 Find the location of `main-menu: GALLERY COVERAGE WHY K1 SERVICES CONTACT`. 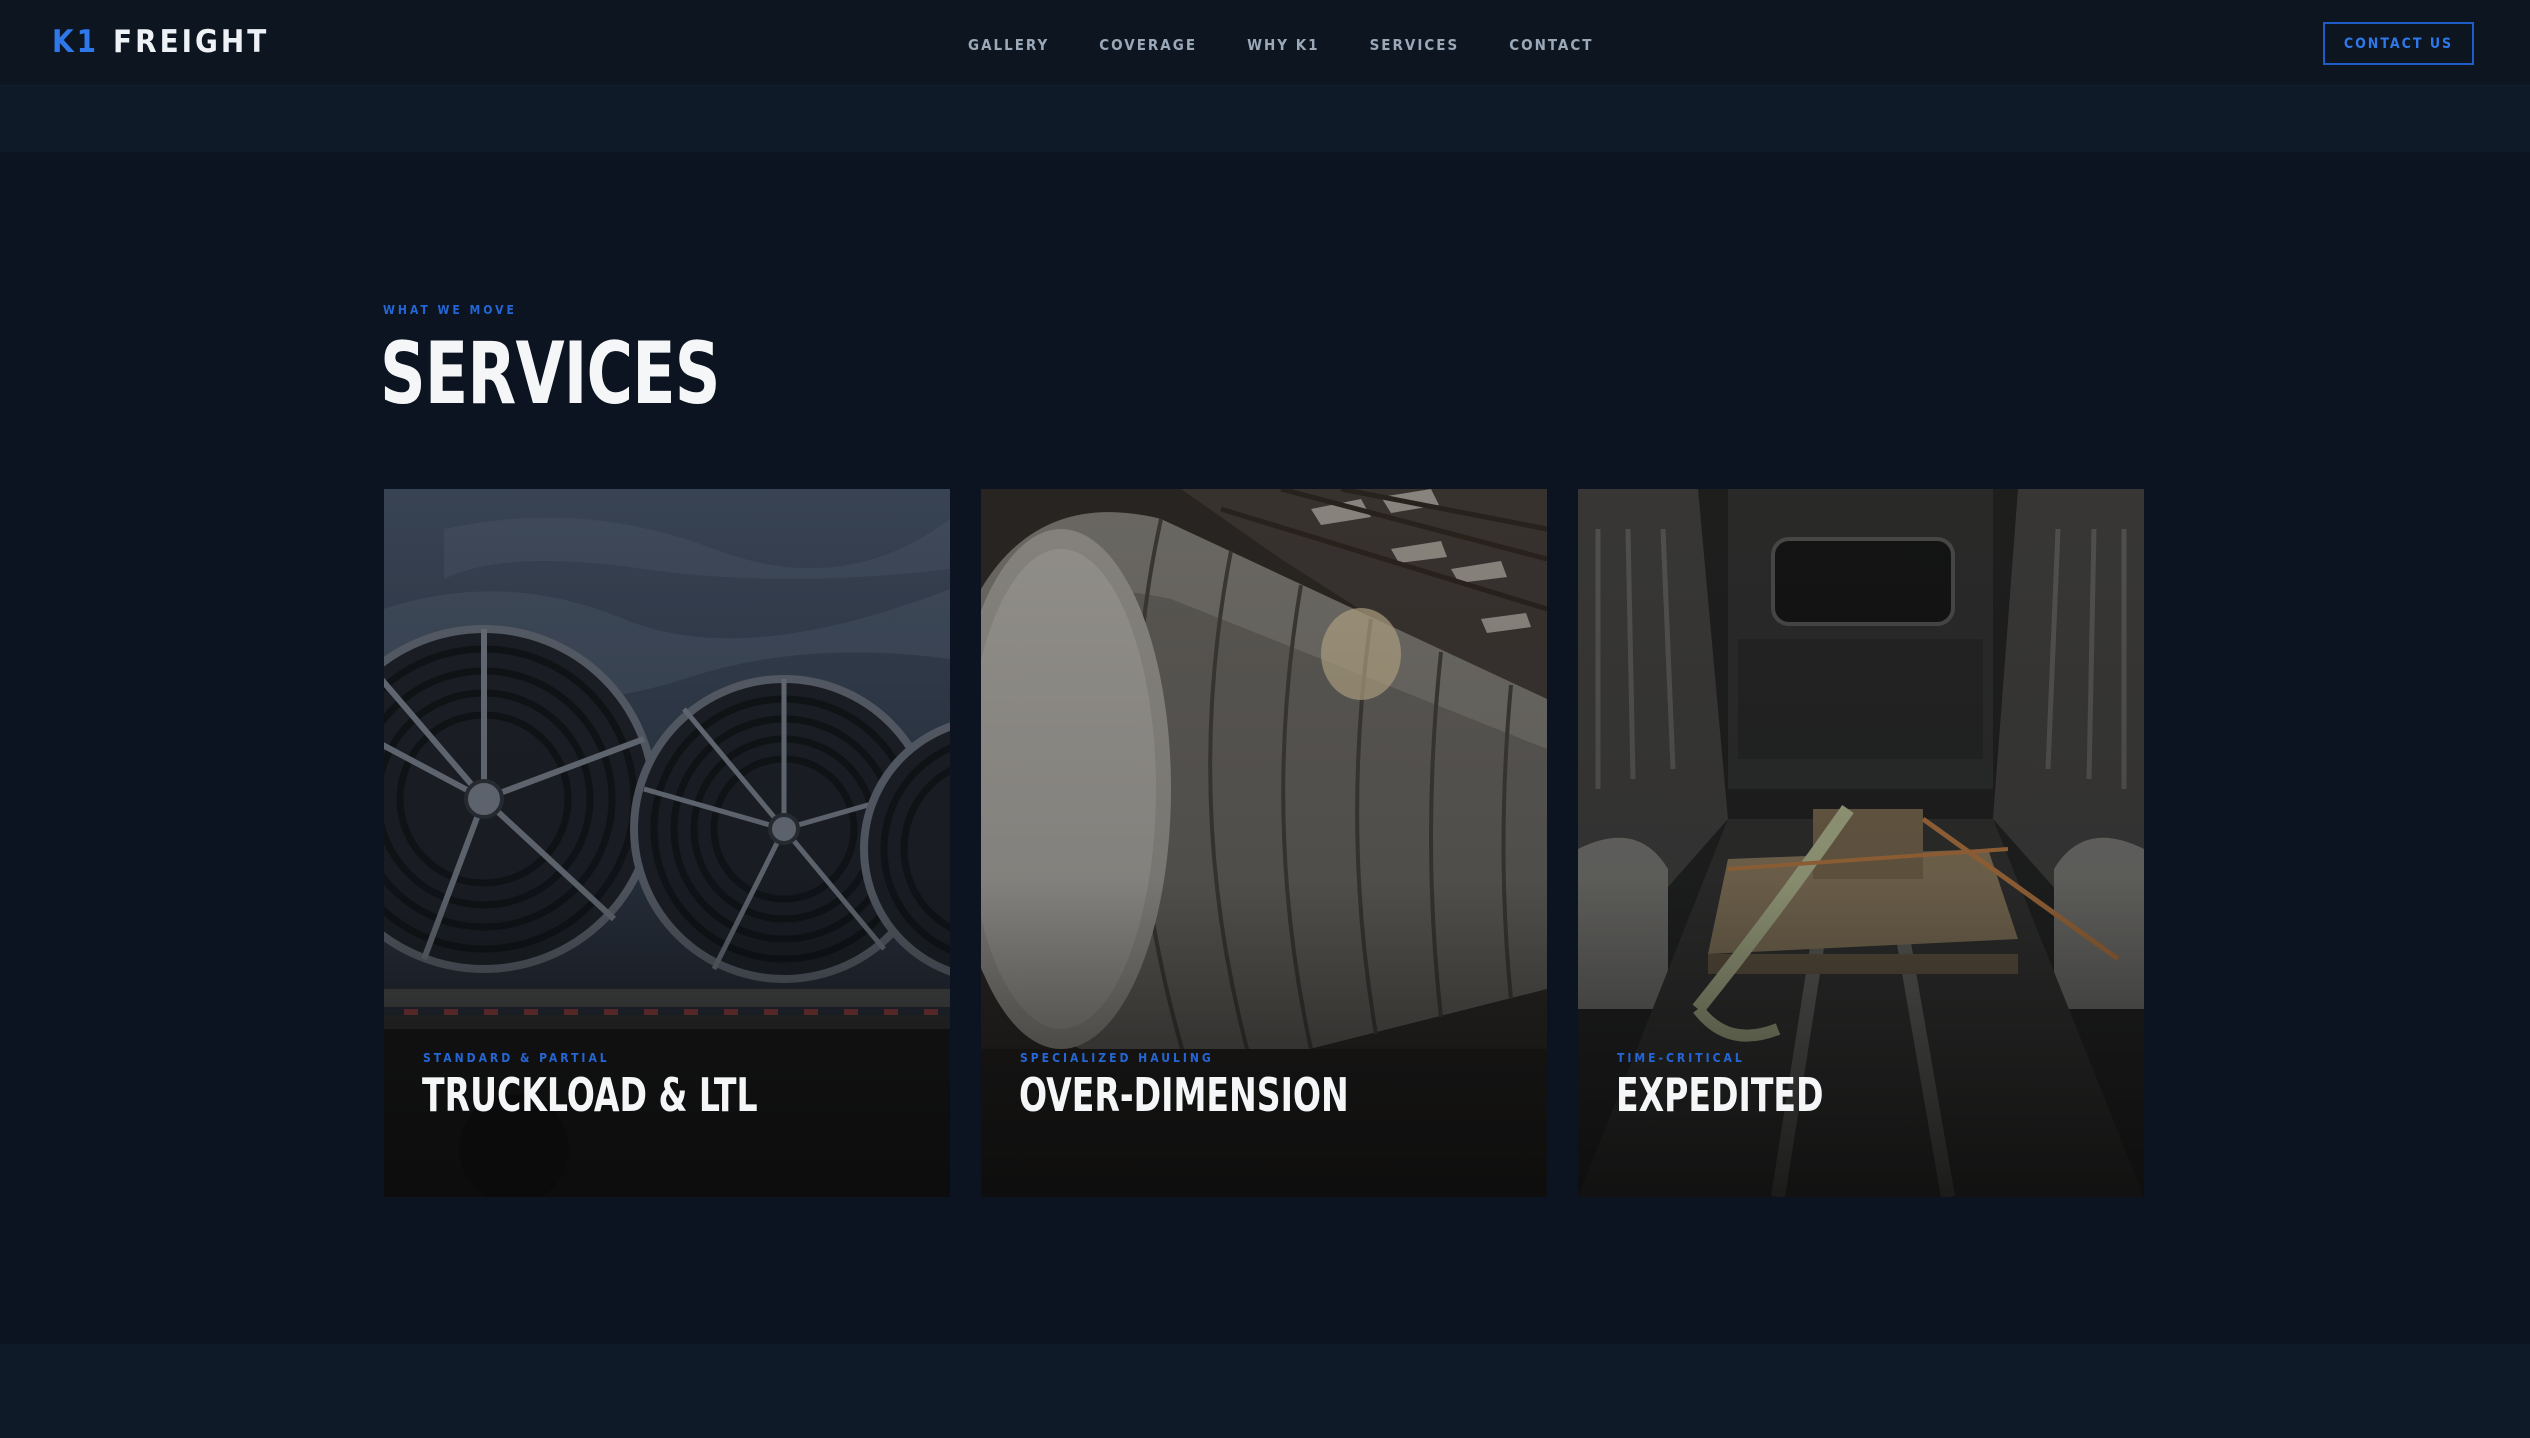

main-menu: GALLERY COVERAGE WHY K1 SERVICES CONTACT is located at coordinates (1305, 45).